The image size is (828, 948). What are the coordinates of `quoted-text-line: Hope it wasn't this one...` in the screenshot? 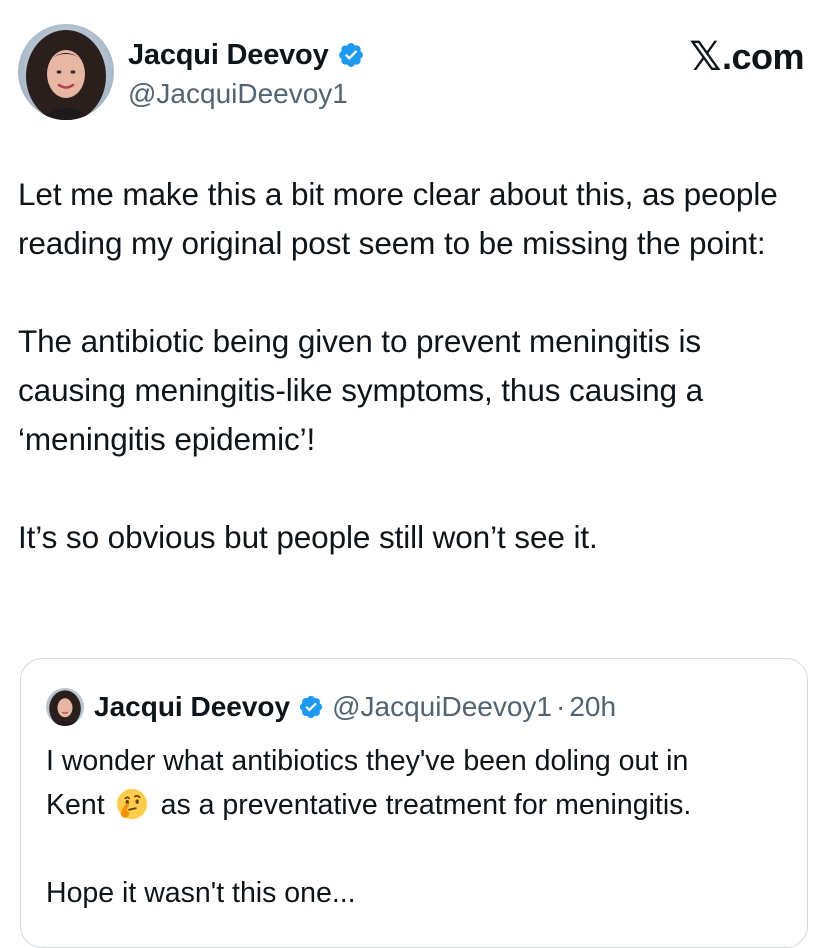 It's located at (201, 893).